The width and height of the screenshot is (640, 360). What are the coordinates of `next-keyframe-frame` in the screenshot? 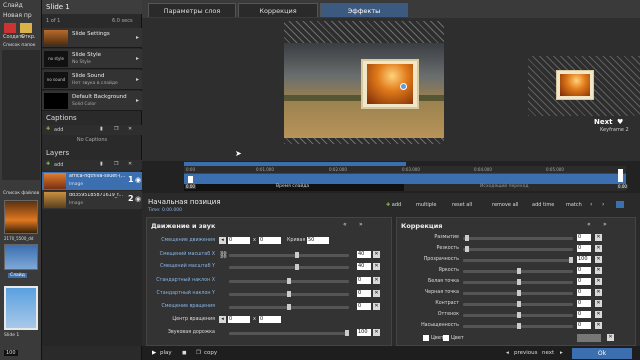 It's located at (575, 85).